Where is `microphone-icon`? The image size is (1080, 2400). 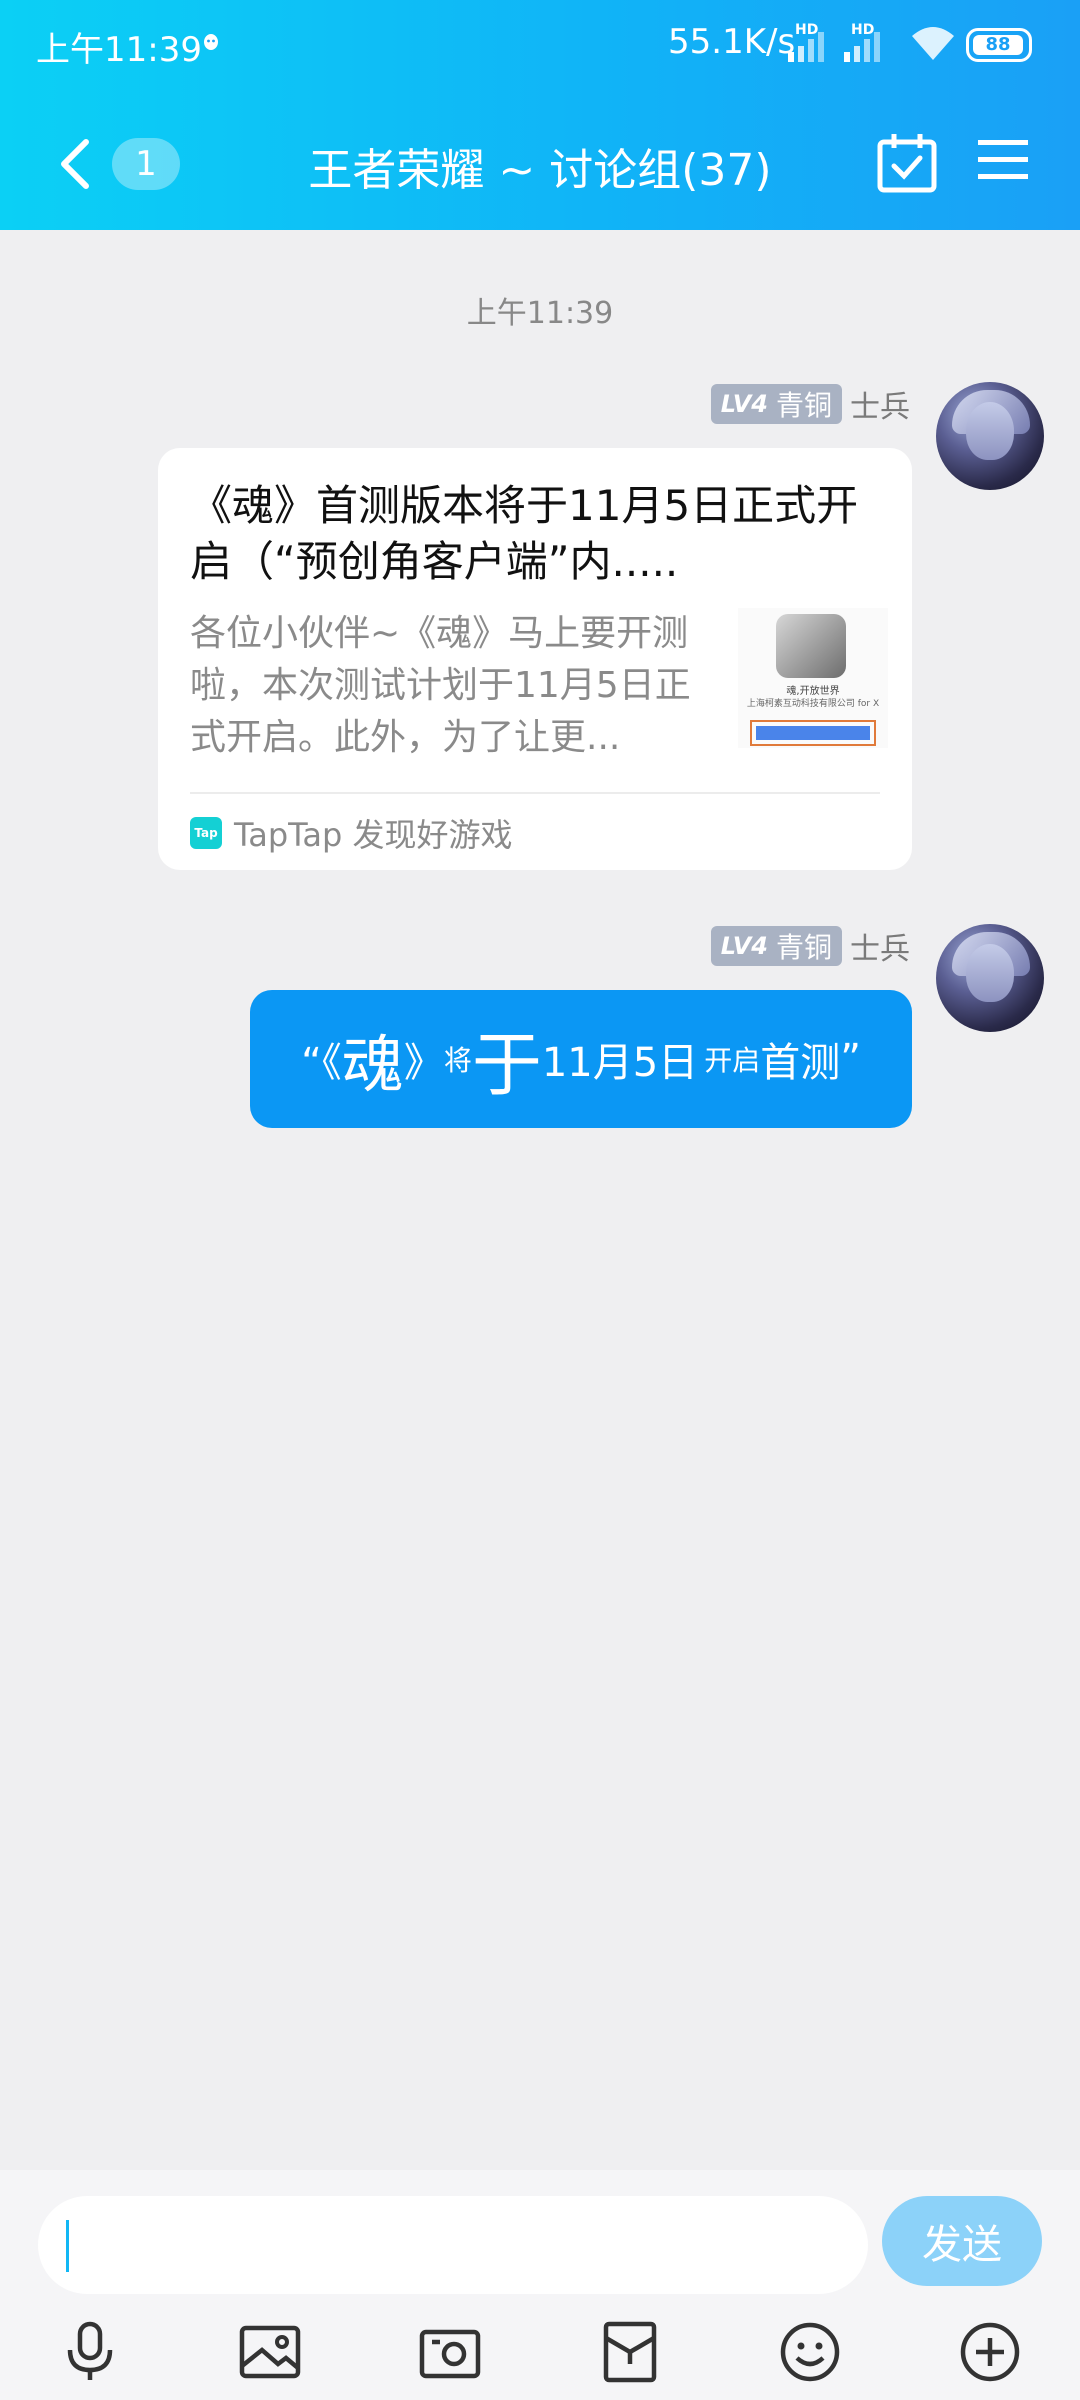 microphone-icon is located at coordinates (90, 2352).